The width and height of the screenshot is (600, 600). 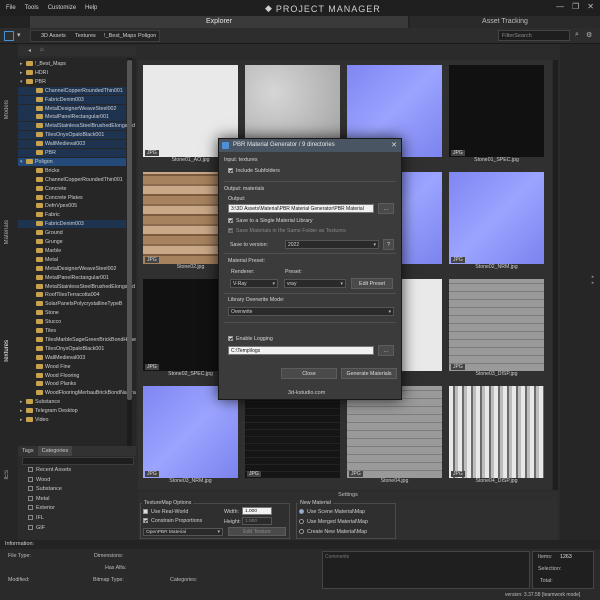 What do you see at coordinates (72, 295) in the screenshot?
I see `tree-item: RoofTilesTerracotta004` at bounding box center [72, 295].